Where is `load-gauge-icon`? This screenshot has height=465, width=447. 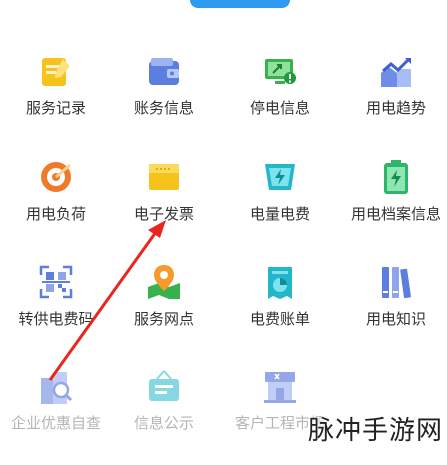
load-gauge-icon is located at coordinates (56, 177).